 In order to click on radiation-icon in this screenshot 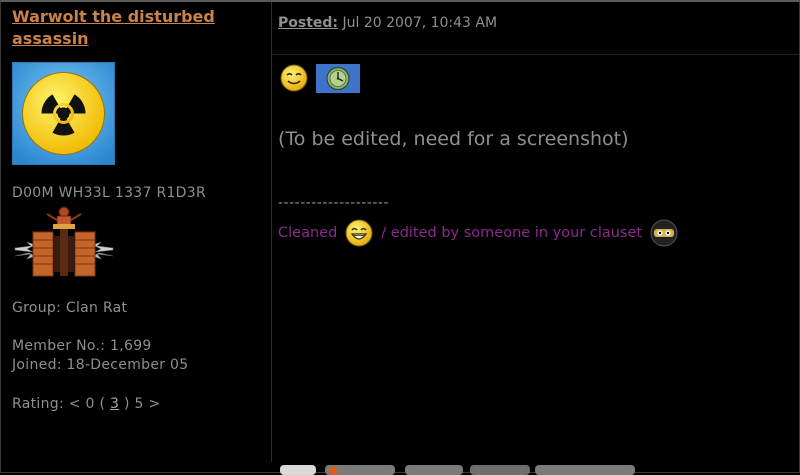, I will do `click(63, 113)`.